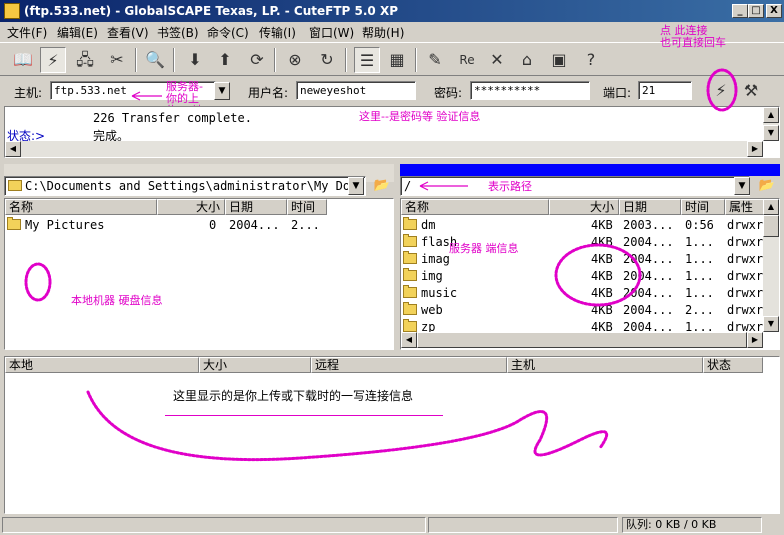  I want to click on arrow-host, so click(146, 96).